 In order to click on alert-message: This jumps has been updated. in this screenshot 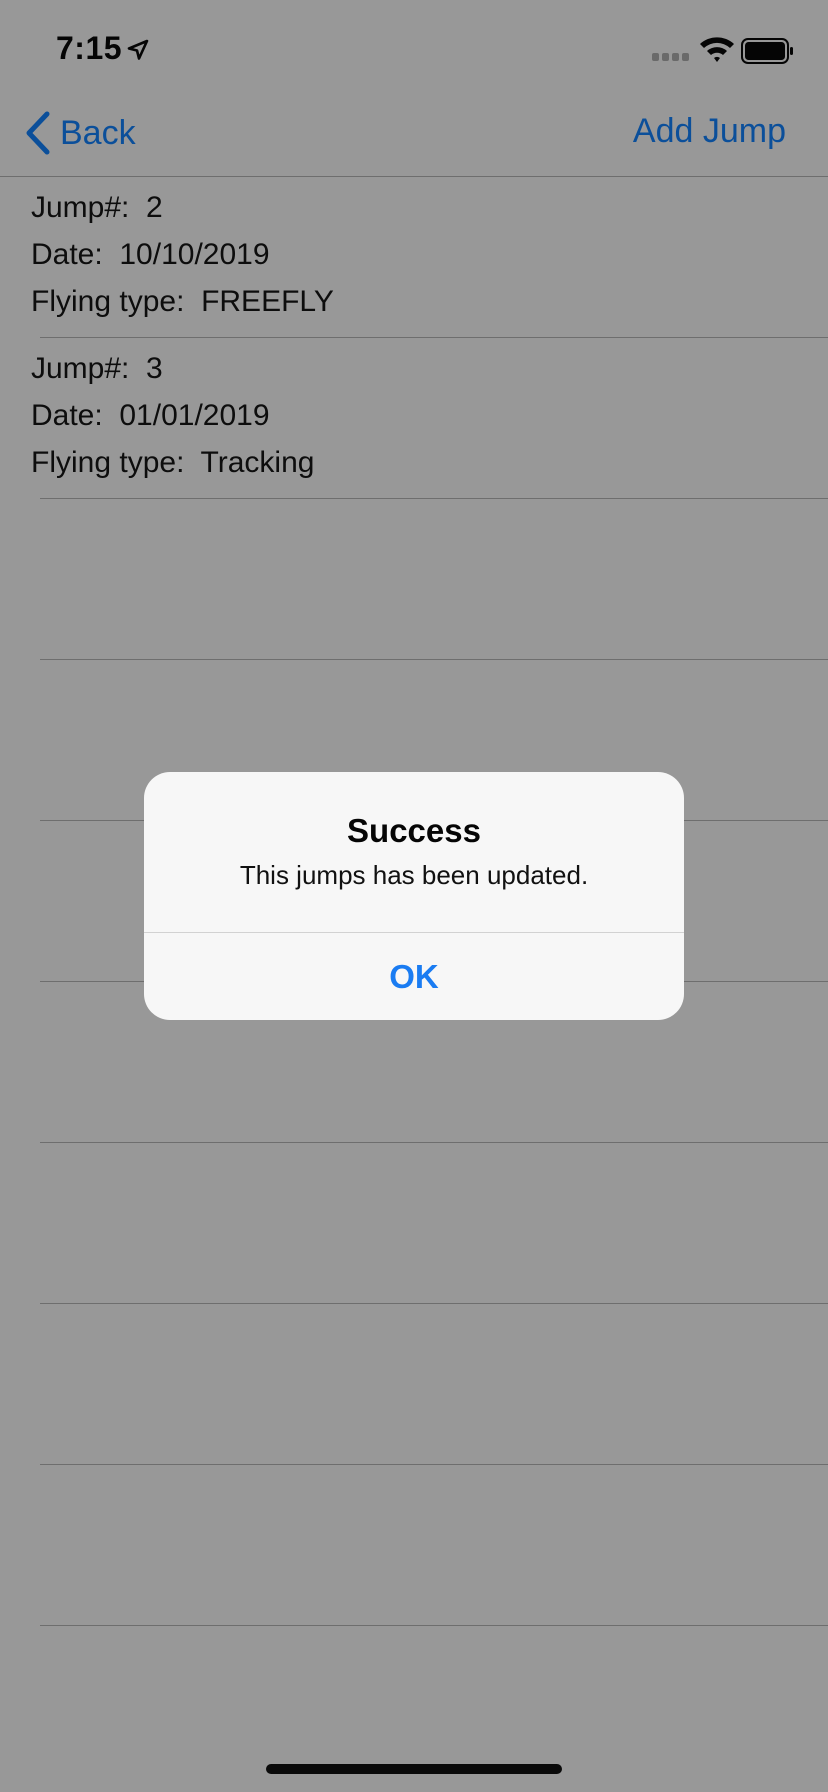, I will do `click(414, 875)`.